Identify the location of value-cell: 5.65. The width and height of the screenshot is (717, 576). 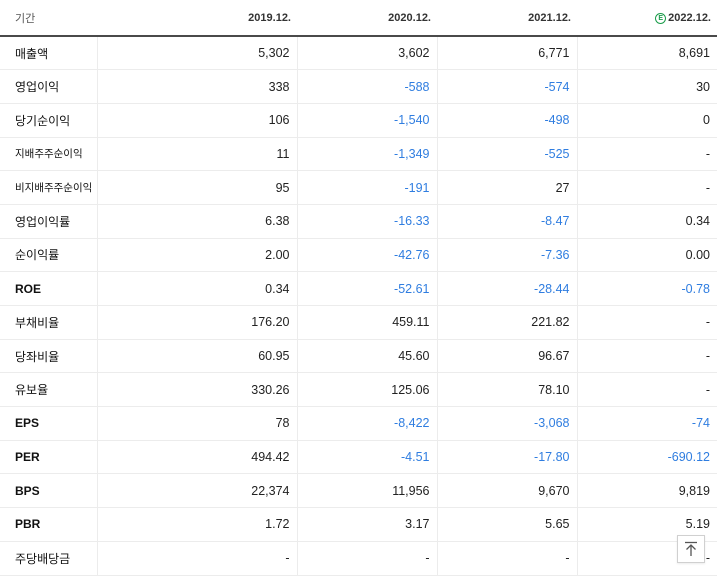
(506, 524).